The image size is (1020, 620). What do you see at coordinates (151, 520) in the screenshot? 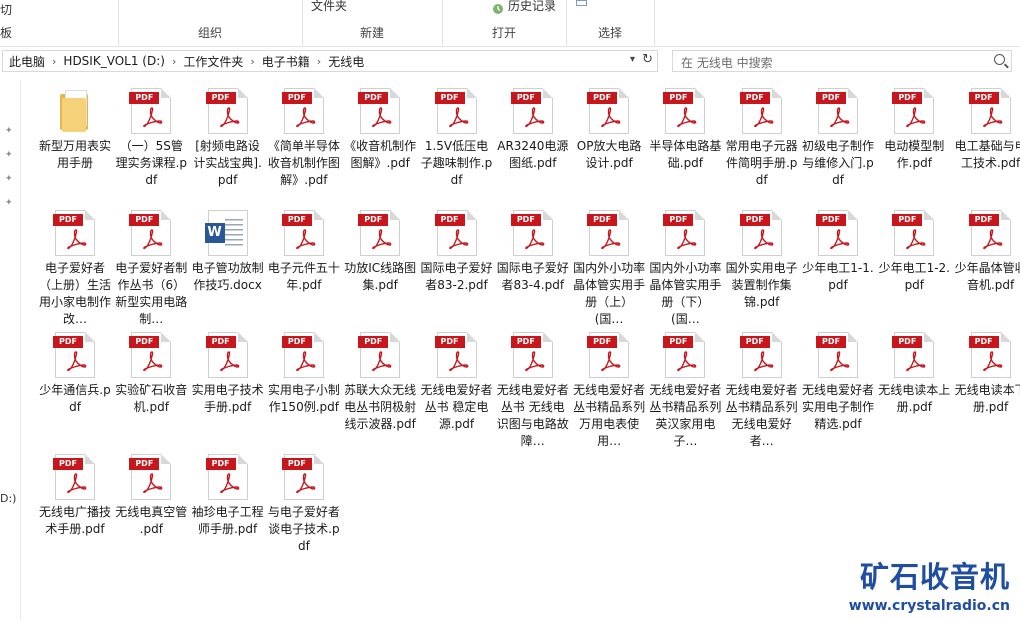
I see `file-name-label: 无线电真空管 .pdf` at bounding box center [151, 520].